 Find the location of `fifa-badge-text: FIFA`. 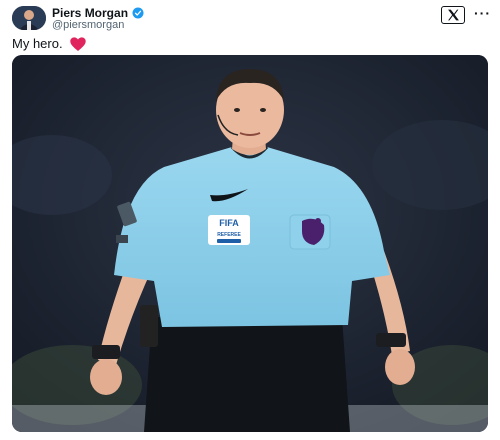

fifa-badge-text: FIFA is located at coordinates (229, 223).